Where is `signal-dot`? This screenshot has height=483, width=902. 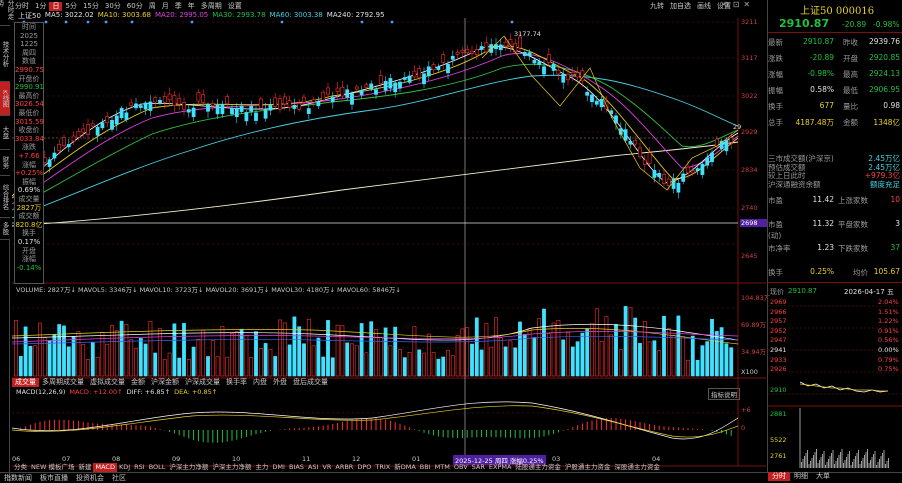 signal-dot is located at coordinates (282, 22).